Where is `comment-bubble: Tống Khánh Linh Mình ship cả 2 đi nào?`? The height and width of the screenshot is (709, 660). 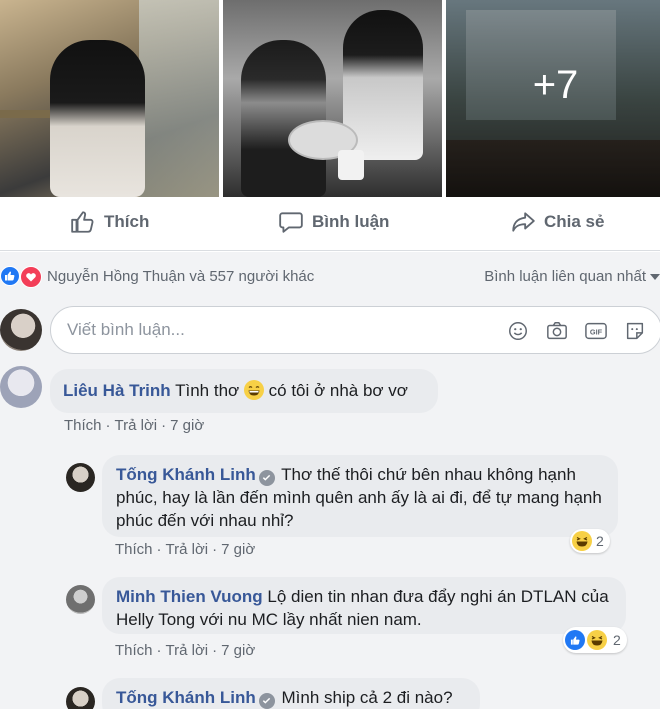 comment-bubble: Tống Khánh Linh Mình ship cả 2 đi nào? is located at coordinates (291, 693).